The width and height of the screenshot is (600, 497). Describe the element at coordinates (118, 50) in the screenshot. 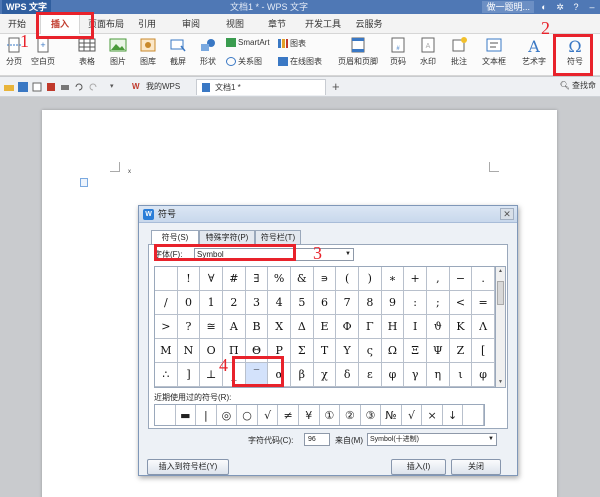

I see `picture-button: 图片` at that location.